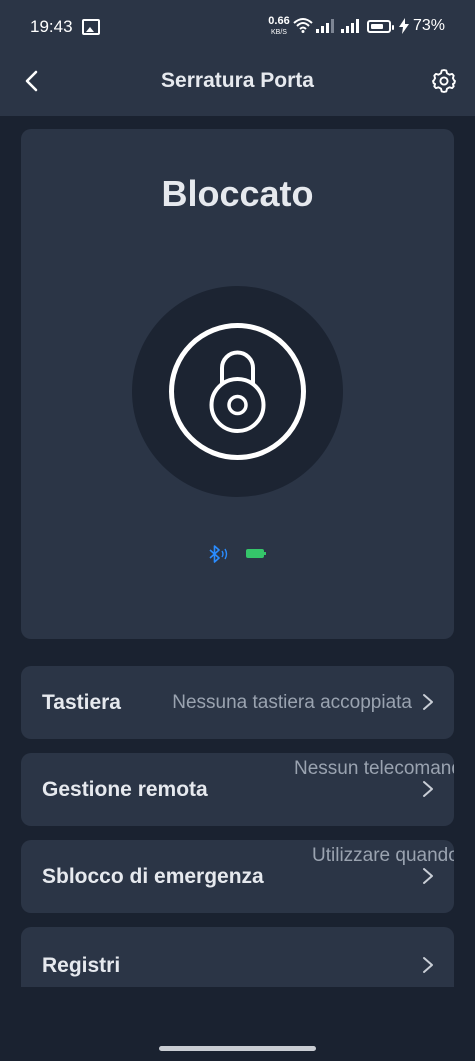 Image resolution: width=475 pixels, height=1061 pixels. I want to click on emergency-unlock-value: Utilizzare quando non si, so click(383, 855).